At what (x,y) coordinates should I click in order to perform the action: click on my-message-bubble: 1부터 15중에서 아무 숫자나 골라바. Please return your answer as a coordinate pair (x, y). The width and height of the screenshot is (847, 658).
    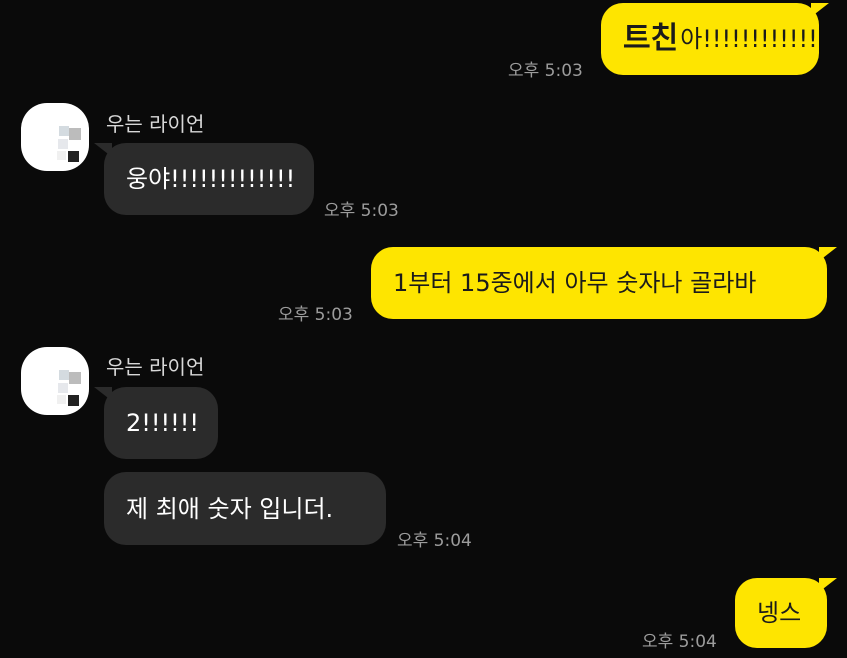
    Looking at the image, I should click on (604, 283).